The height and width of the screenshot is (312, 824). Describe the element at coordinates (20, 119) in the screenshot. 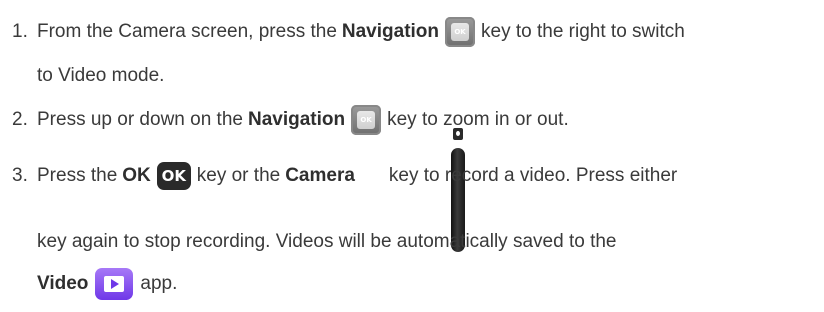

I see `step-number: 2.` at that location.